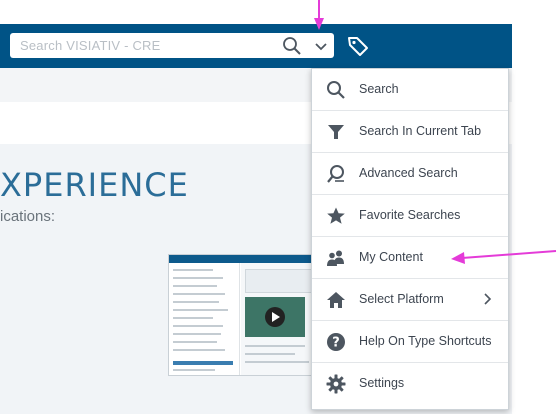 The height and width of the screenshot is (414, 559). I want to click on menu-item-help-on-type-shortcuts: ? Help On Type Shortcuts, so click(410, 342).